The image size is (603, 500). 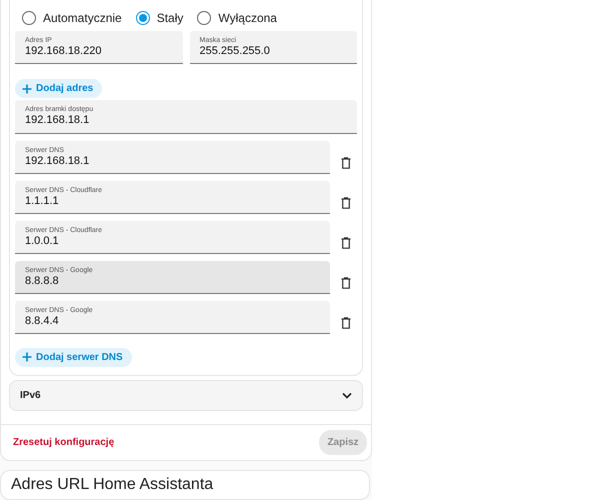 What do you see at coordinates (72, 17) in the screenshot?
I see `radio-option: Automatycznie` at bounding box center [72, 17].